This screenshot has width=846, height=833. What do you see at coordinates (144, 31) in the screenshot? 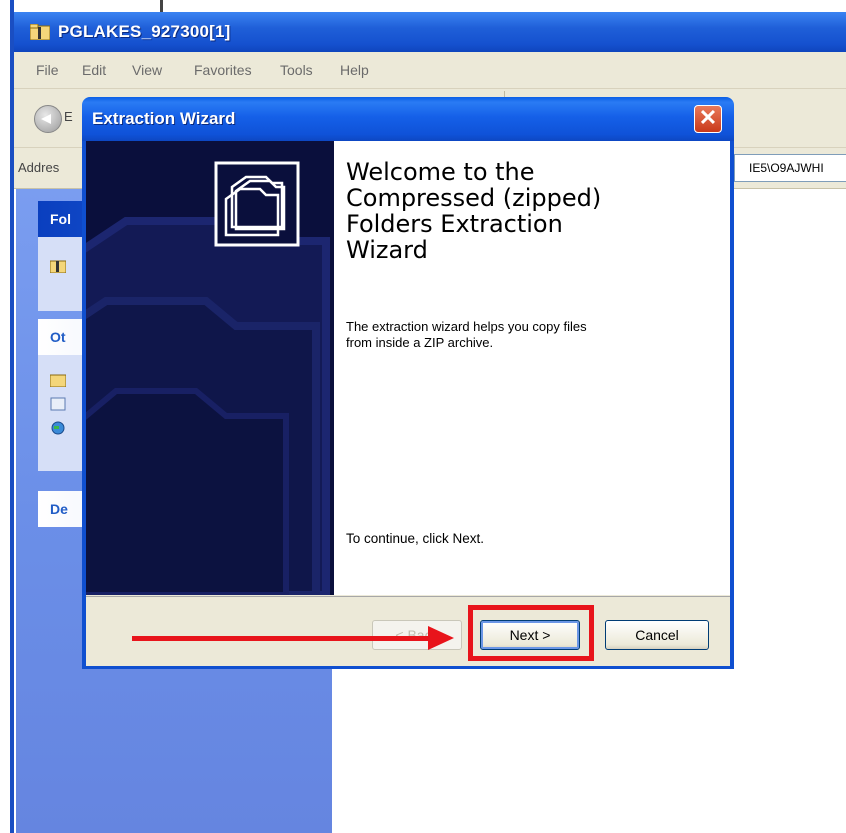
I see `explorer-title: PGLAKES_927300[1]` at bounding box center [144, 31].